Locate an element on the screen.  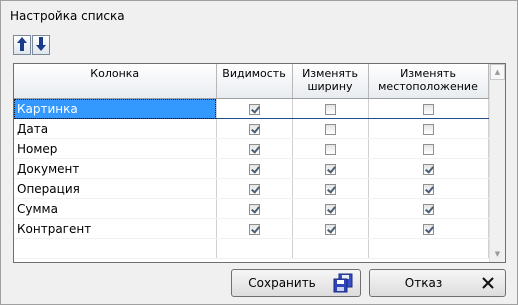
table-row: Операция is located at coordinates (251, 188).